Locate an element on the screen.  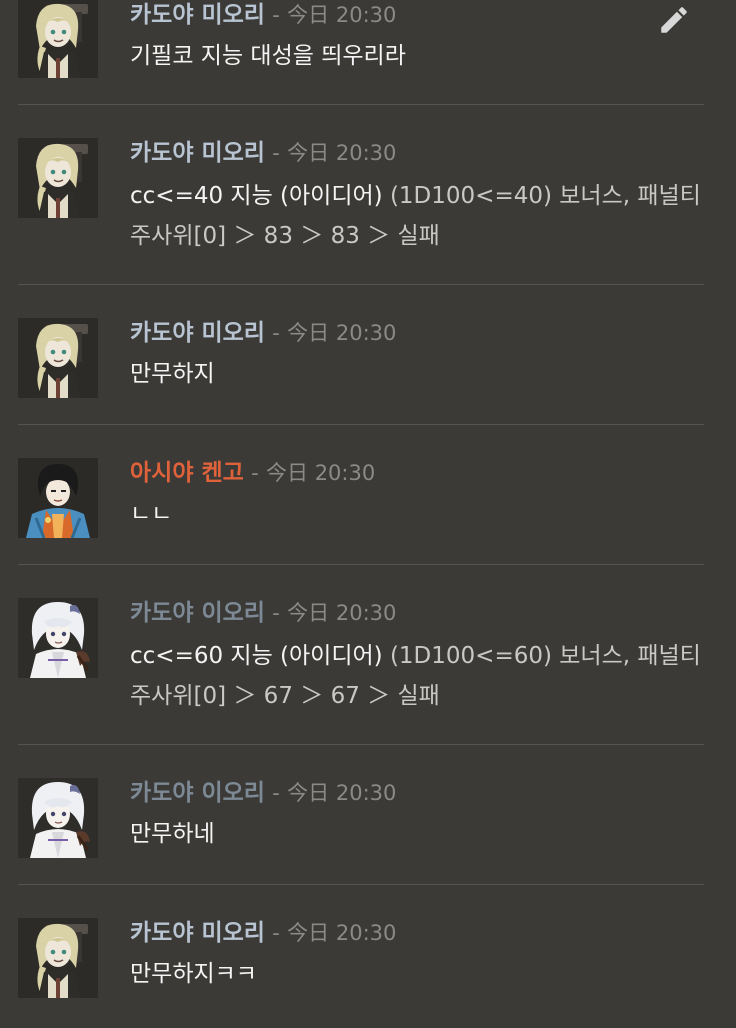
message-text: 만무하지 is located at coordinates (172, 374).